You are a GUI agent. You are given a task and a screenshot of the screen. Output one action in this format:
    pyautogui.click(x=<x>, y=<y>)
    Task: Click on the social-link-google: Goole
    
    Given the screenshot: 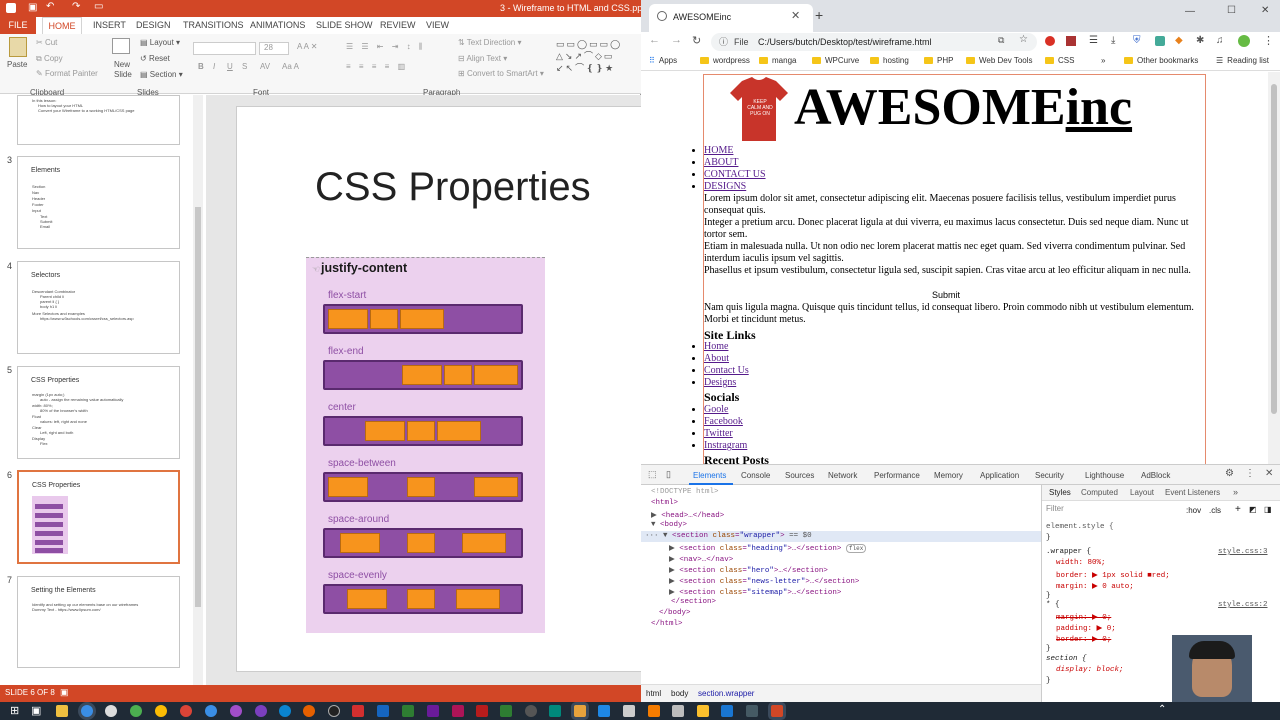 What is the action you would take?
    pyautogui.click(x=716, y=409)
    